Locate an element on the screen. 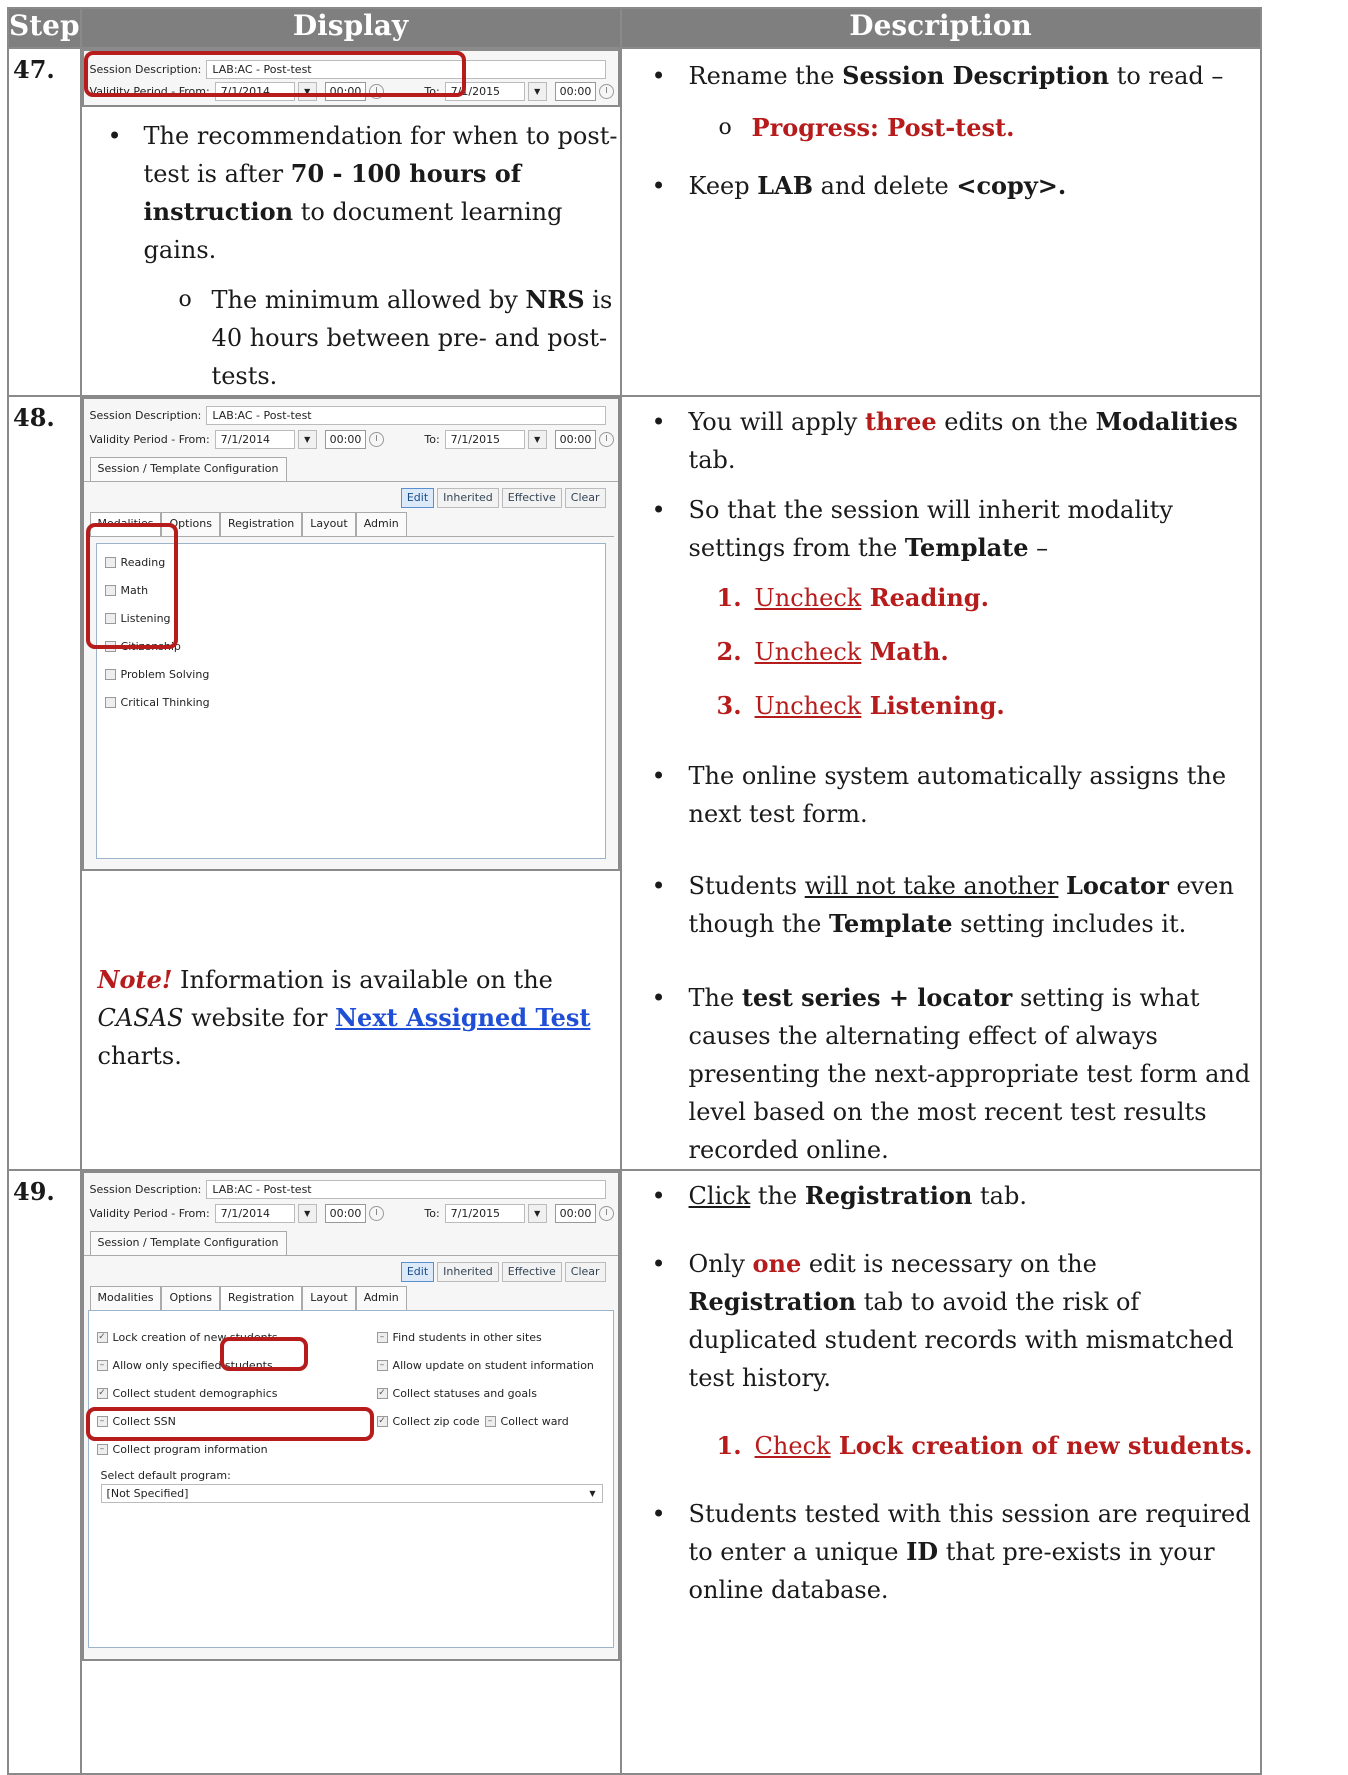  checkbox-collect-statuses: ✓ Collect statuses and goals is located at coordinates (481, 1393).